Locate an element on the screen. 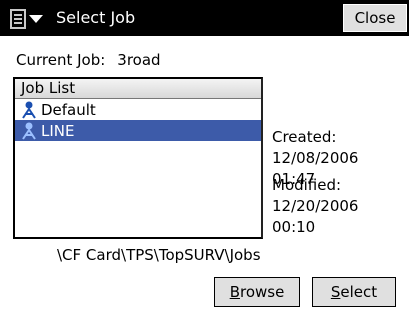 This screenshot has width=409, height=312. current-job: Current Job: 3road is located at coordinates (88, 60).